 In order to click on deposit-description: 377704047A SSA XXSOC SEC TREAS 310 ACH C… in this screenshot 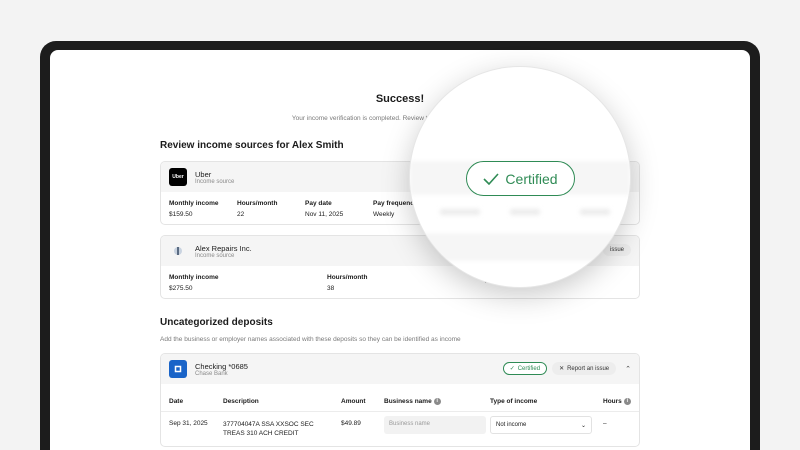, I will do `click(268, 429)`.